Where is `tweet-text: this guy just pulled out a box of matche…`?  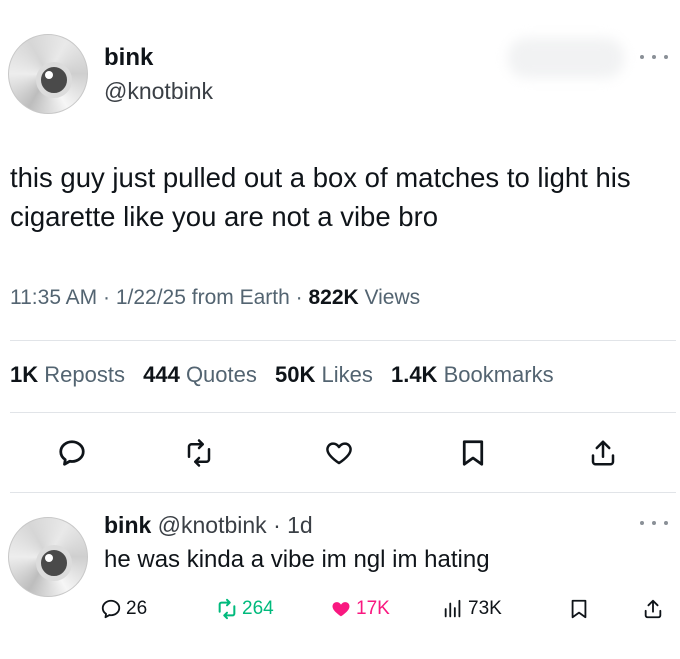 tweet-text: this guy just pulled out a box of matche… is located at coordinates (320, 197).